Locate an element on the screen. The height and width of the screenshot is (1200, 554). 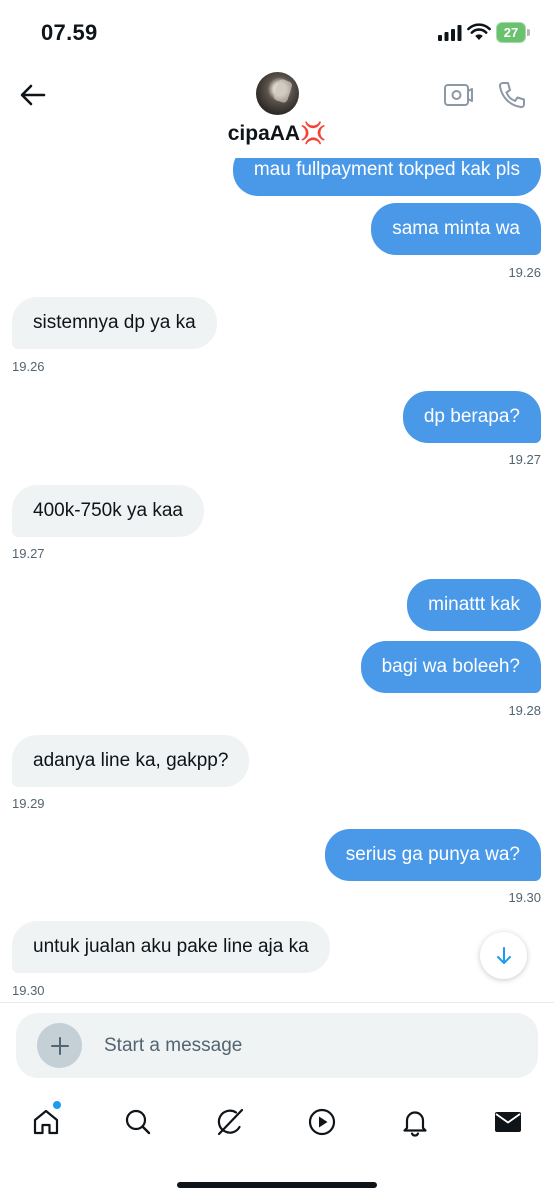
new-content-dot is located at coordinates (57, 1105).